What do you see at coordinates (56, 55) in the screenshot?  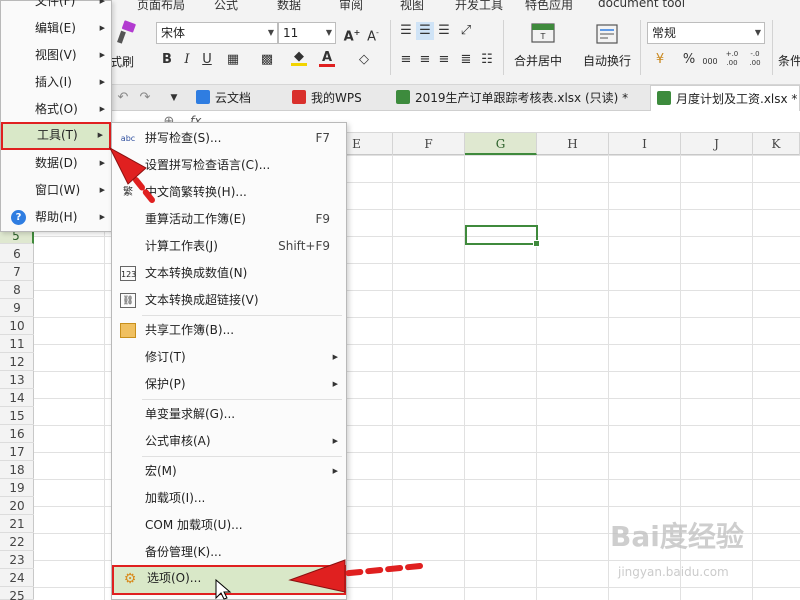 I see `menu-item-view: 视图(V) ▶` at bounding box center [56, 55].